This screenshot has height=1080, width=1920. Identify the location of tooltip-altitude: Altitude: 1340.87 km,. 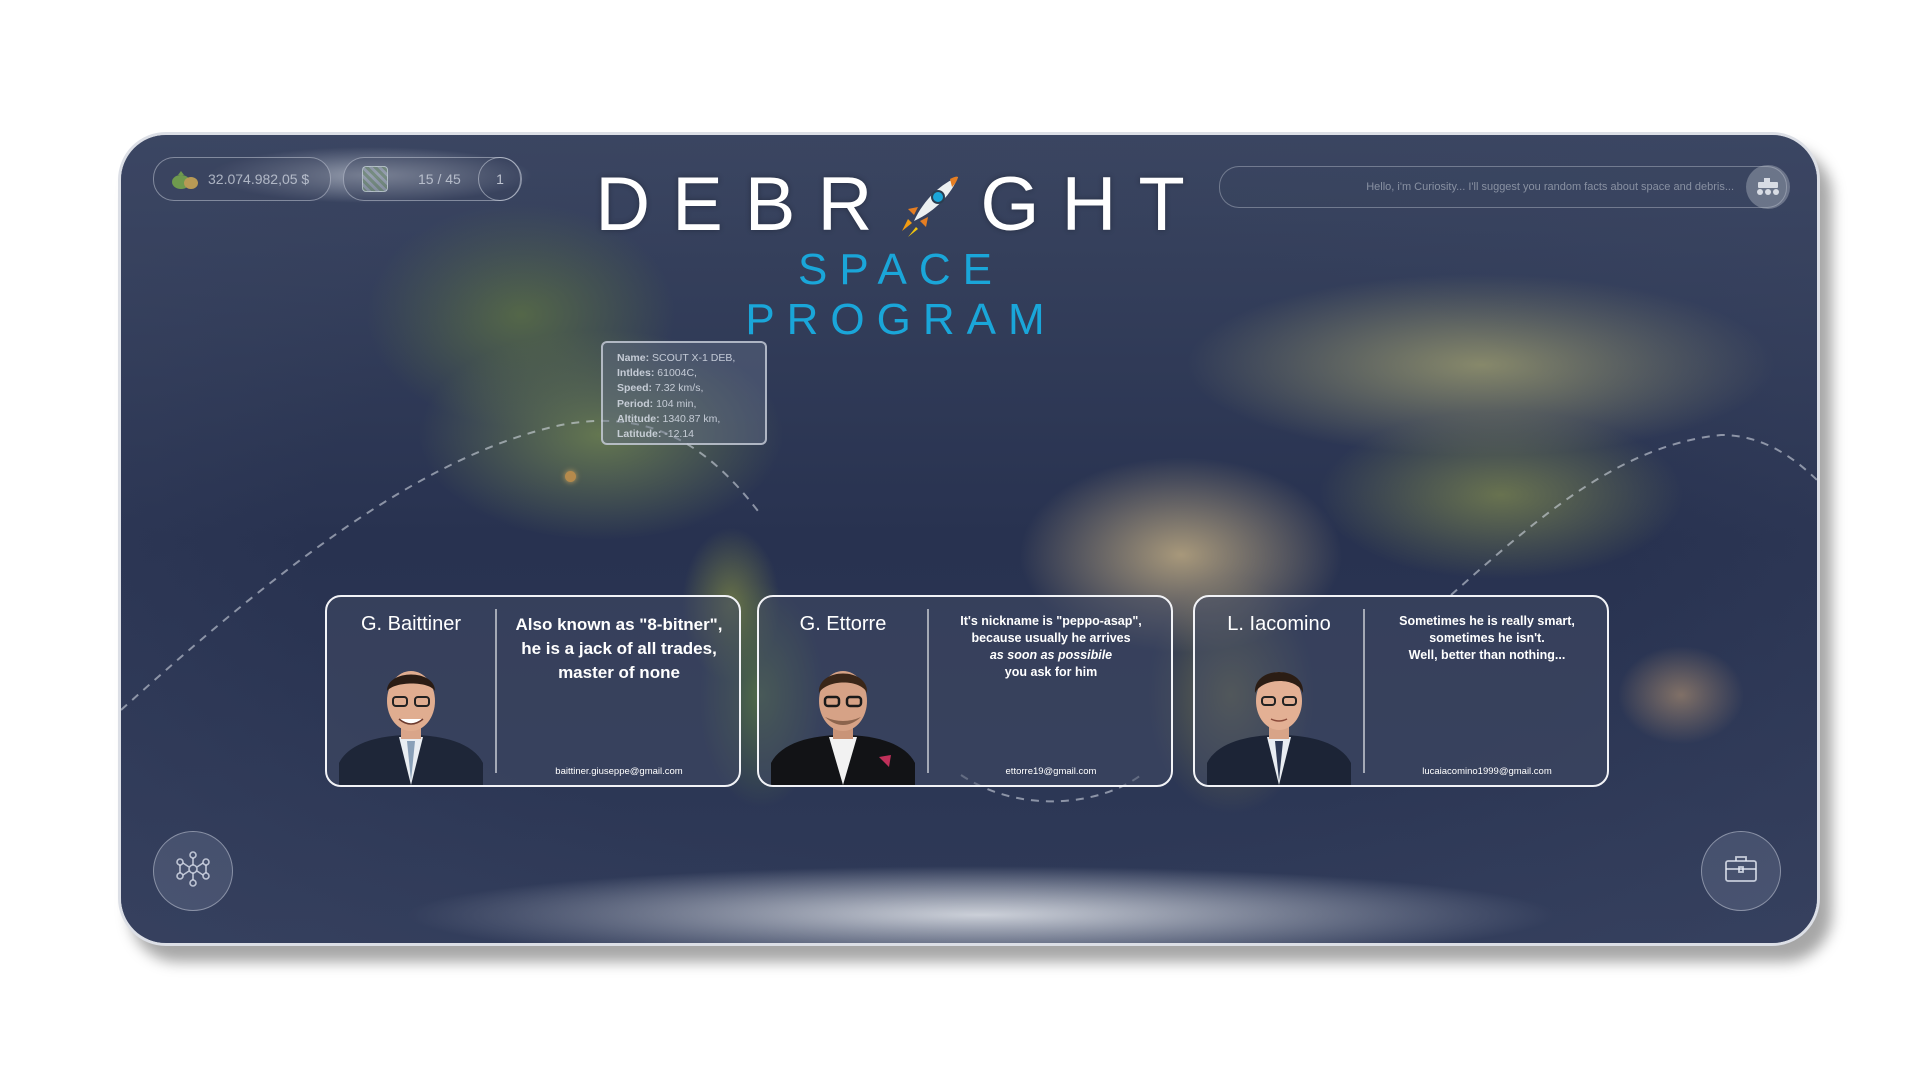
(669, 418).